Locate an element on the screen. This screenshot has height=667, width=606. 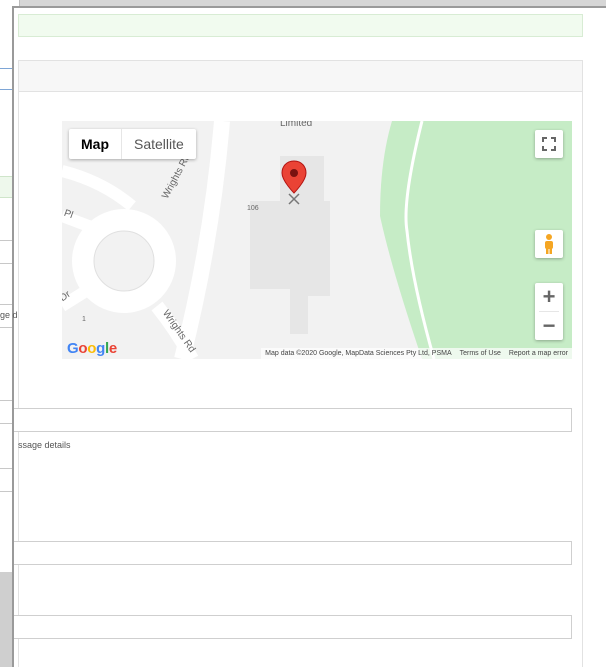
success-alert is located at coordinates (300, 25).